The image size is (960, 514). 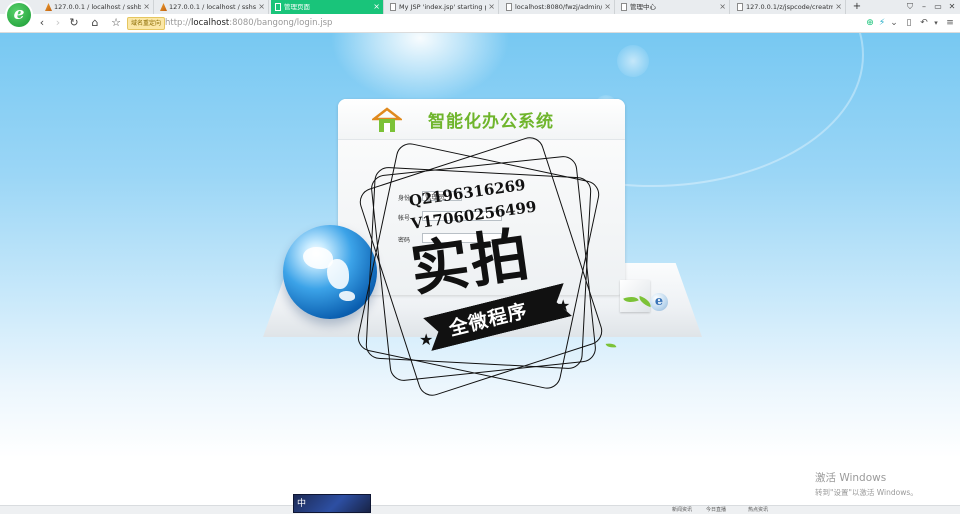 I want to click on address-bar: http://localhost:8080/bangong/login.jsp, so click(x=248, y=23).